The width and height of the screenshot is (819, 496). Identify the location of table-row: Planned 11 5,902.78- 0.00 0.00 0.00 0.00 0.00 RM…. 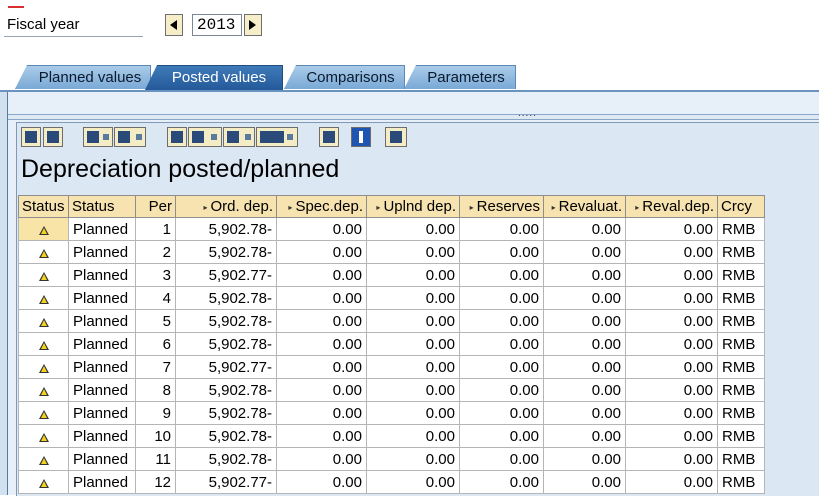
(391, 459).